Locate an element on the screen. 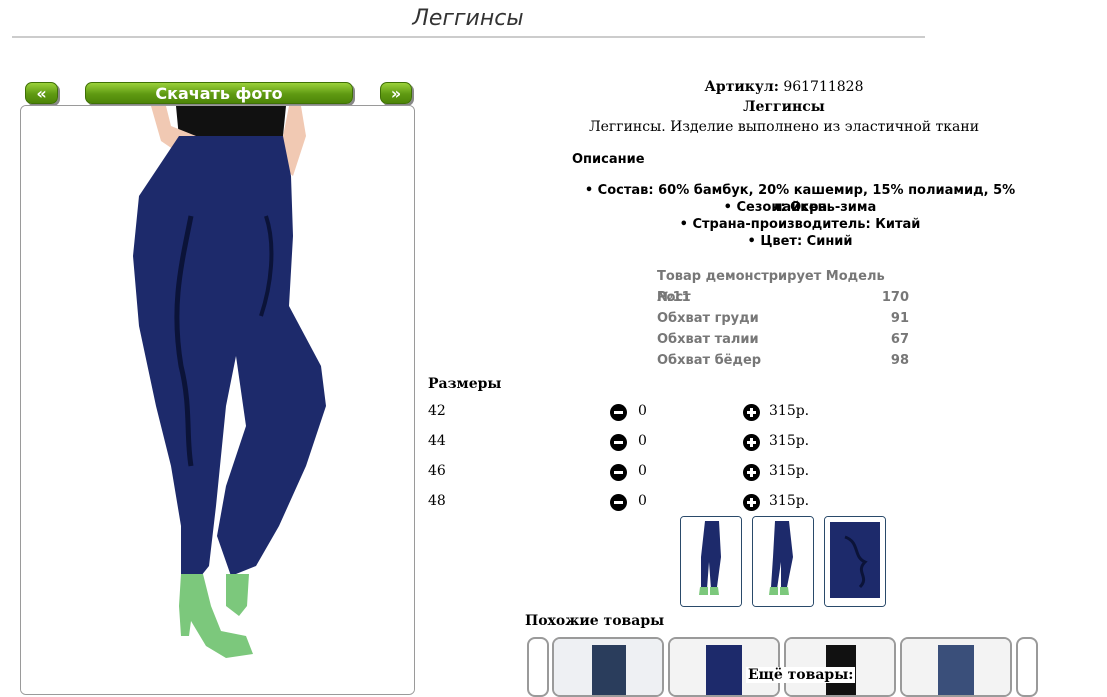 Image resolution: width=1107 pixels, height=697 pixels. carousel-next-card is located at coordinates (1027, 667).